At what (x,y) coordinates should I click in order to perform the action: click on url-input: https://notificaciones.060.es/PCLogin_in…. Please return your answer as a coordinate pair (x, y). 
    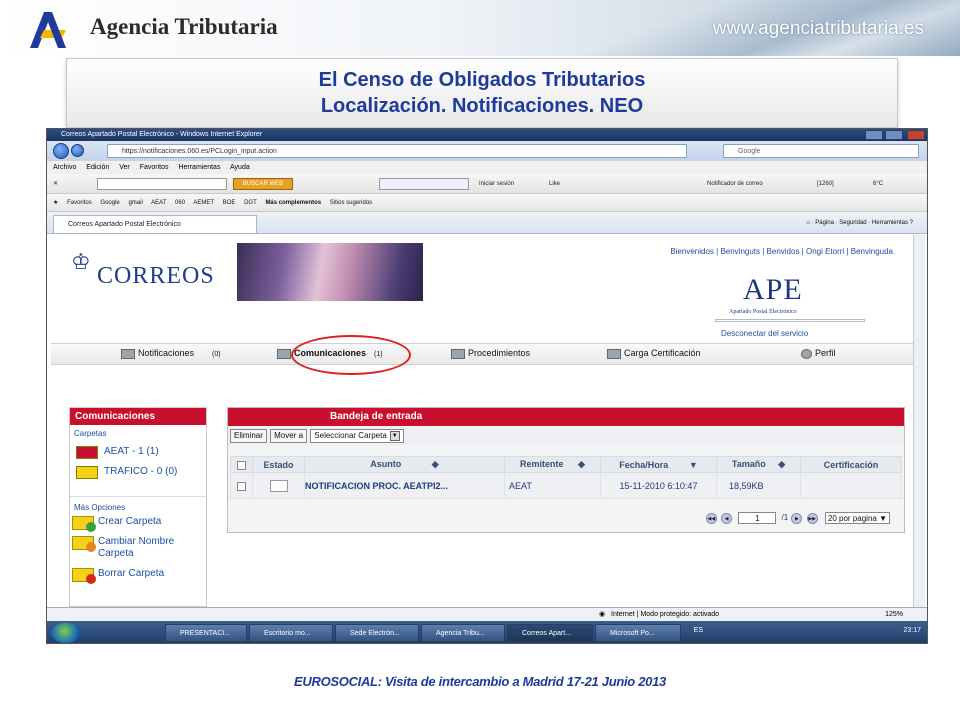
    Looking at the image, I should click on (397, 151).